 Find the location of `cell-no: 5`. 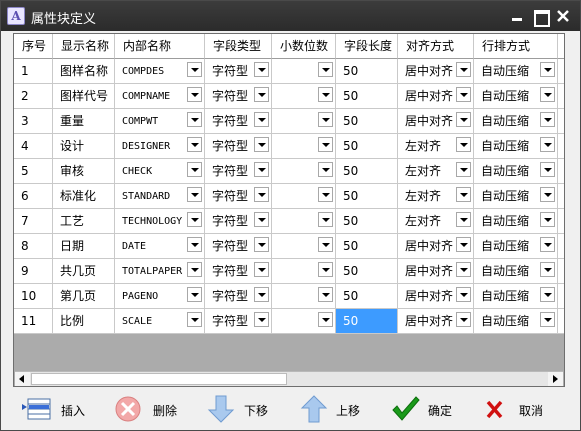

cell-no: 5 is located at coordinates (33, 171).